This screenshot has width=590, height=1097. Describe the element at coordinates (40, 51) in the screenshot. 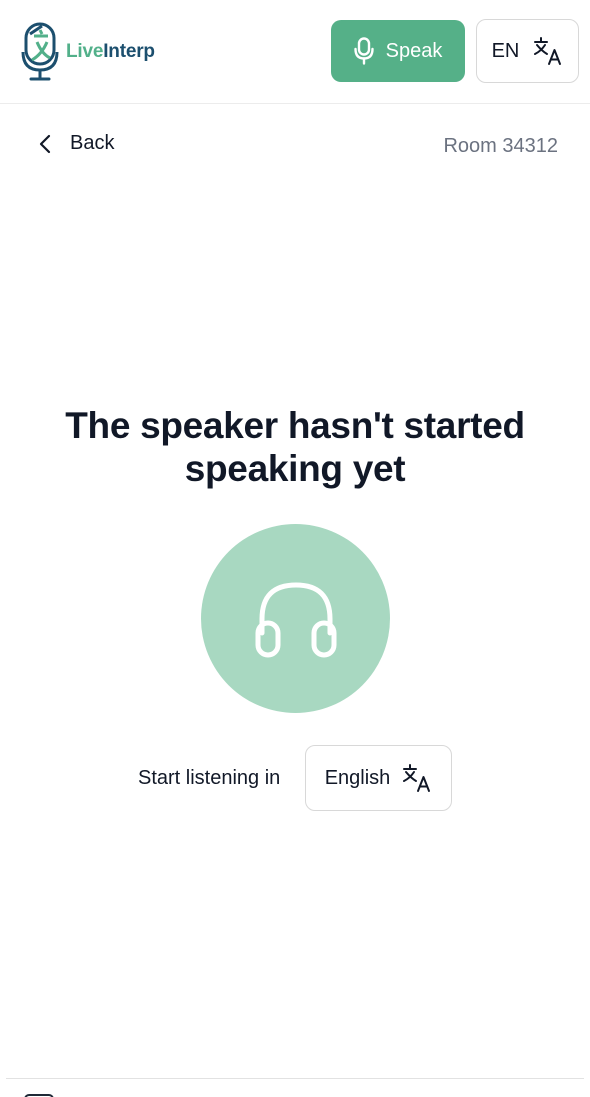

I see `microphone-translate-logo-icon` at that location.